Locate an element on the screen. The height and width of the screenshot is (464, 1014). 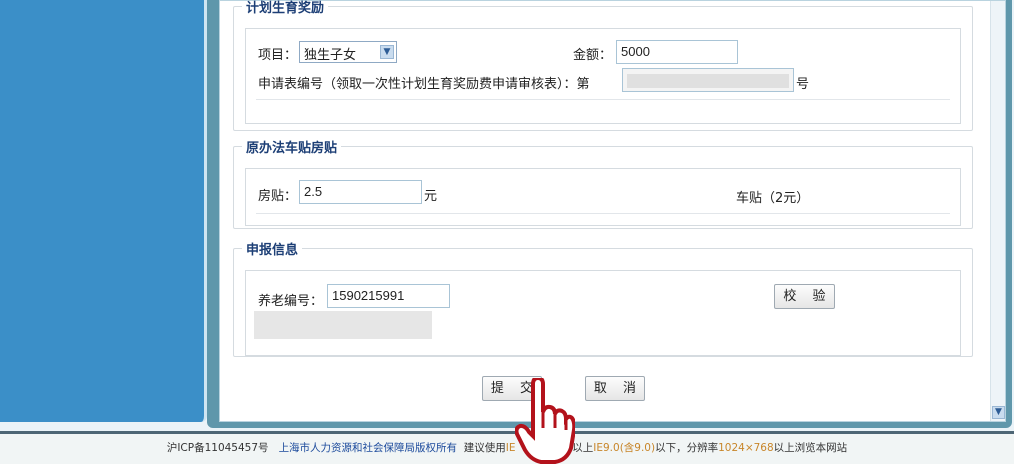
form-no-label: 申请表编号（领取一次性计划生育奖励费申请审核表）：第 is located at coordinates (424, 84).